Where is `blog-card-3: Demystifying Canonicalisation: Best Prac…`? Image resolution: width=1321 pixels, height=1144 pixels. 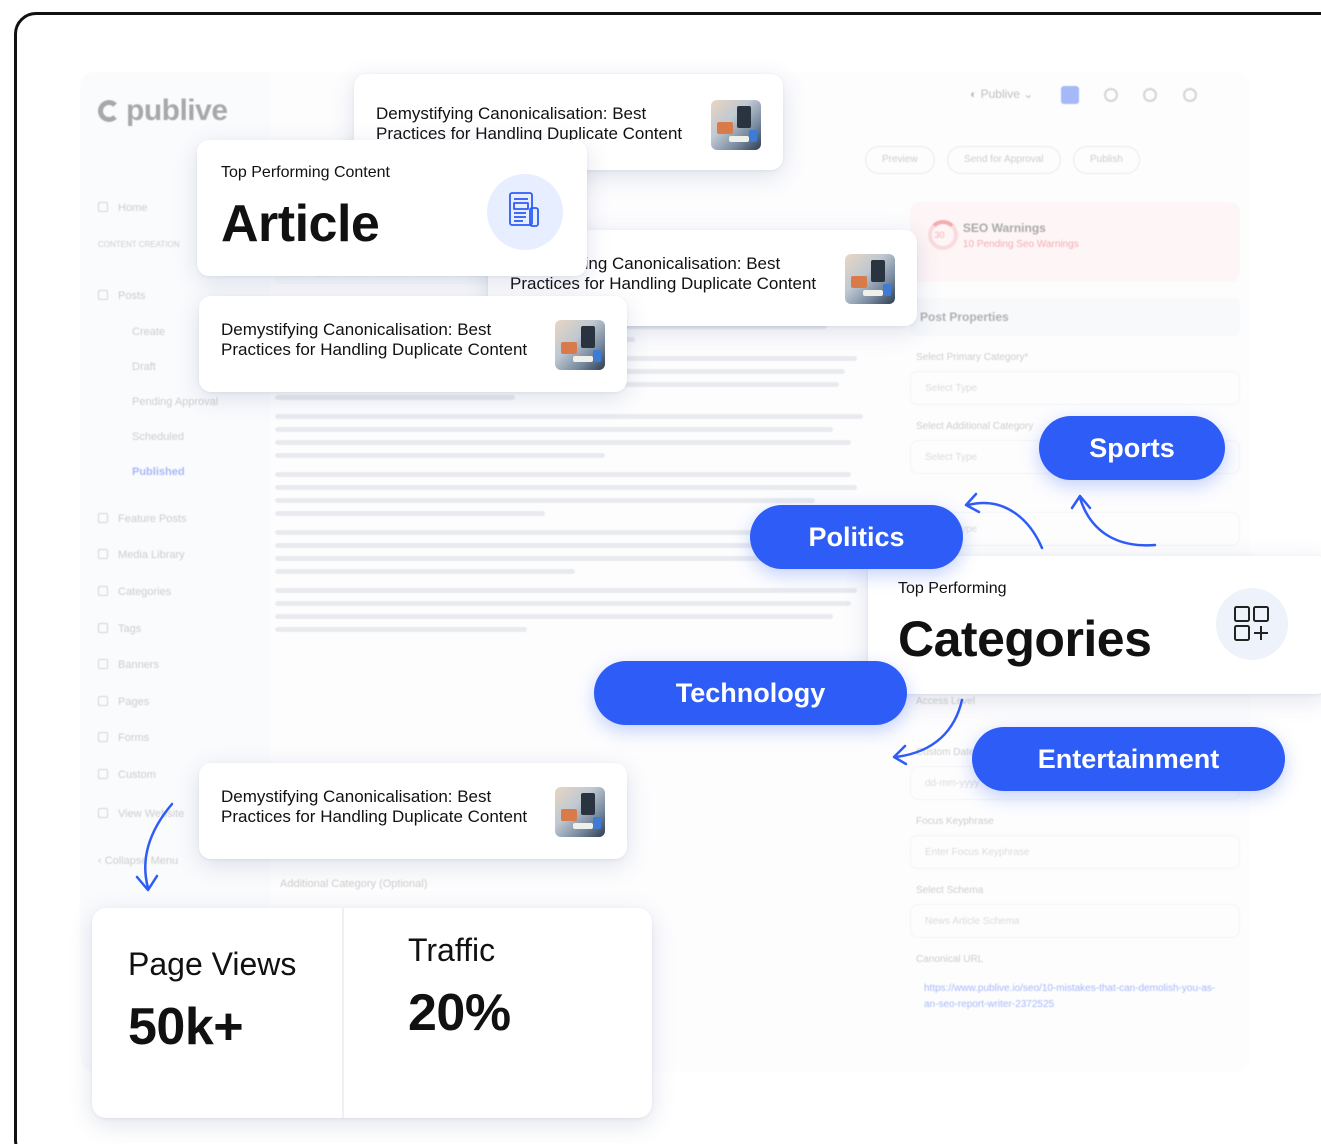
blog-card-3: Demystifying Canonicalisation: Best Prac… is located at coordinates (413, 344).